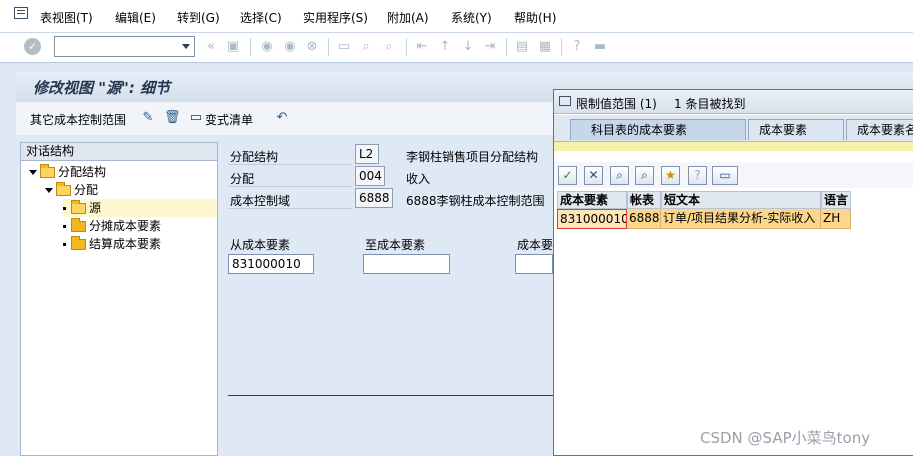  What do you see at coordinates (418, 179) in the screenshot?
I see `allocation-desc: 收入` at bounding box center [418, 179].